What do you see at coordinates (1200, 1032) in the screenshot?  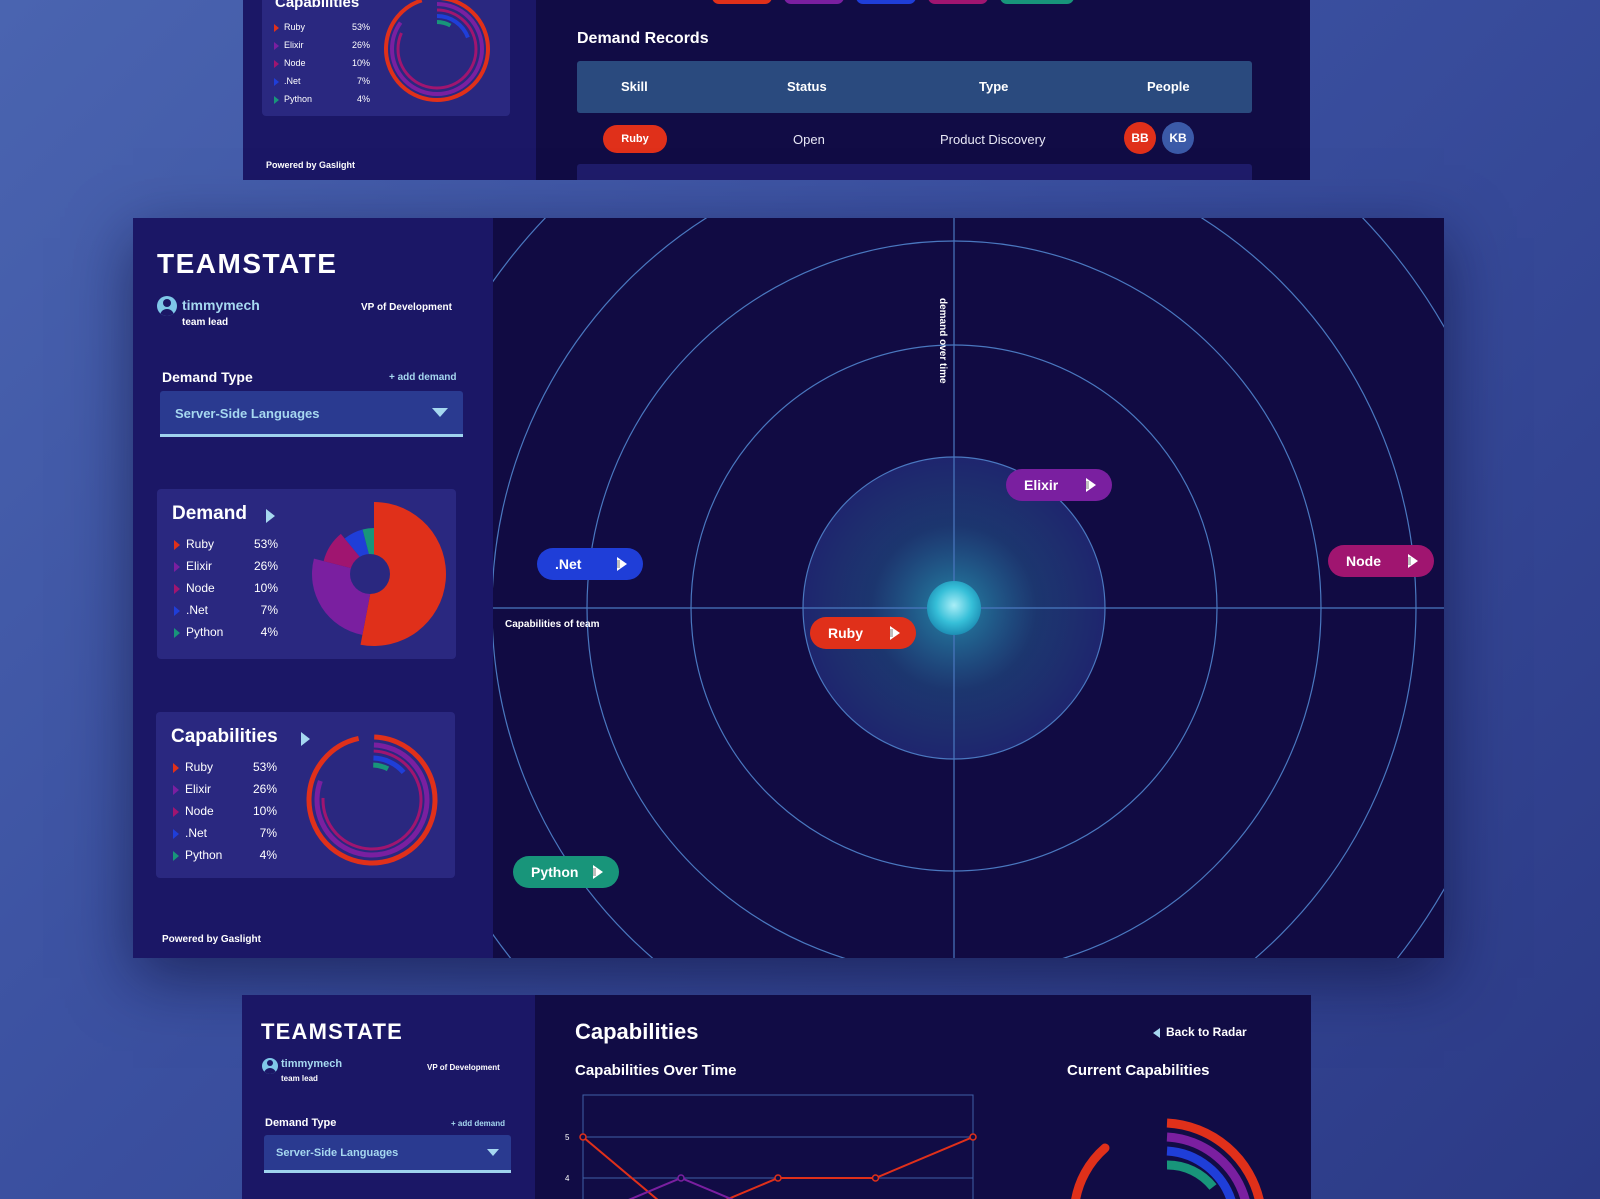 I see `back-to-radar-link: Back to Radar` at bounding box center [1200, 1032].